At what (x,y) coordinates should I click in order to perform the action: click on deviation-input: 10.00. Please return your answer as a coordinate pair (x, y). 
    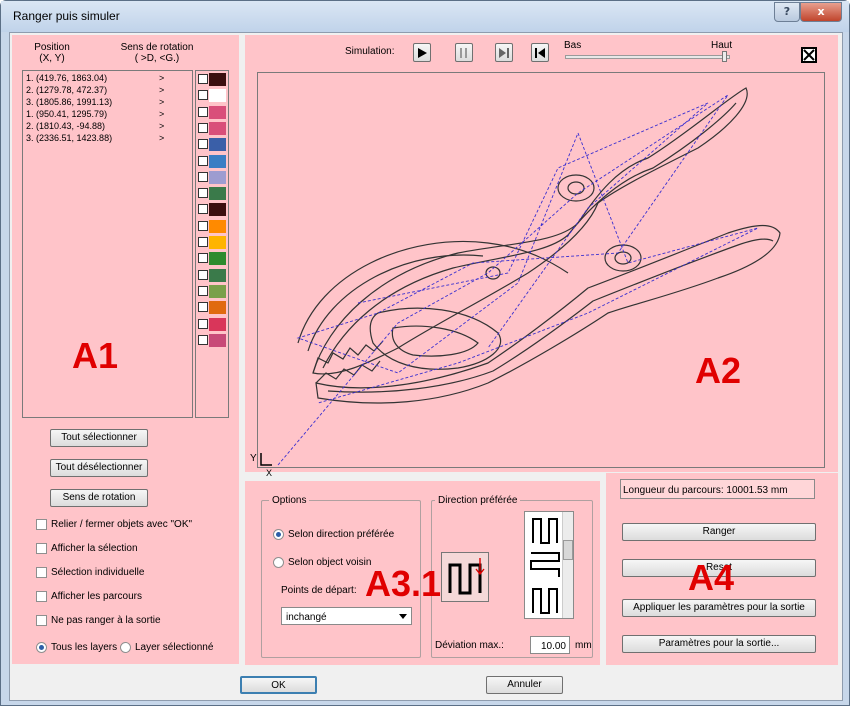
    Looking at the image, I should click on (550, 645).